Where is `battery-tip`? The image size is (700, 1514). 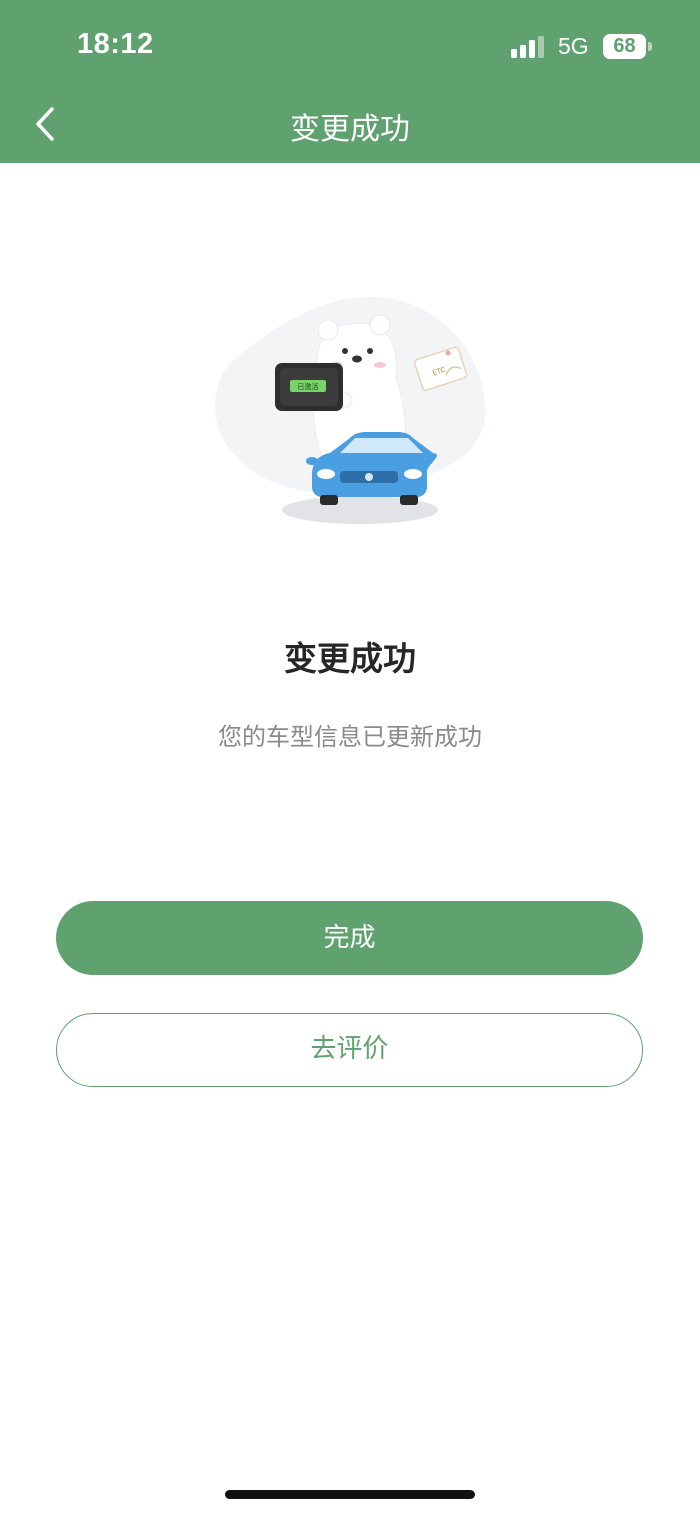 battery-tip is located at coordinates (650, 46).